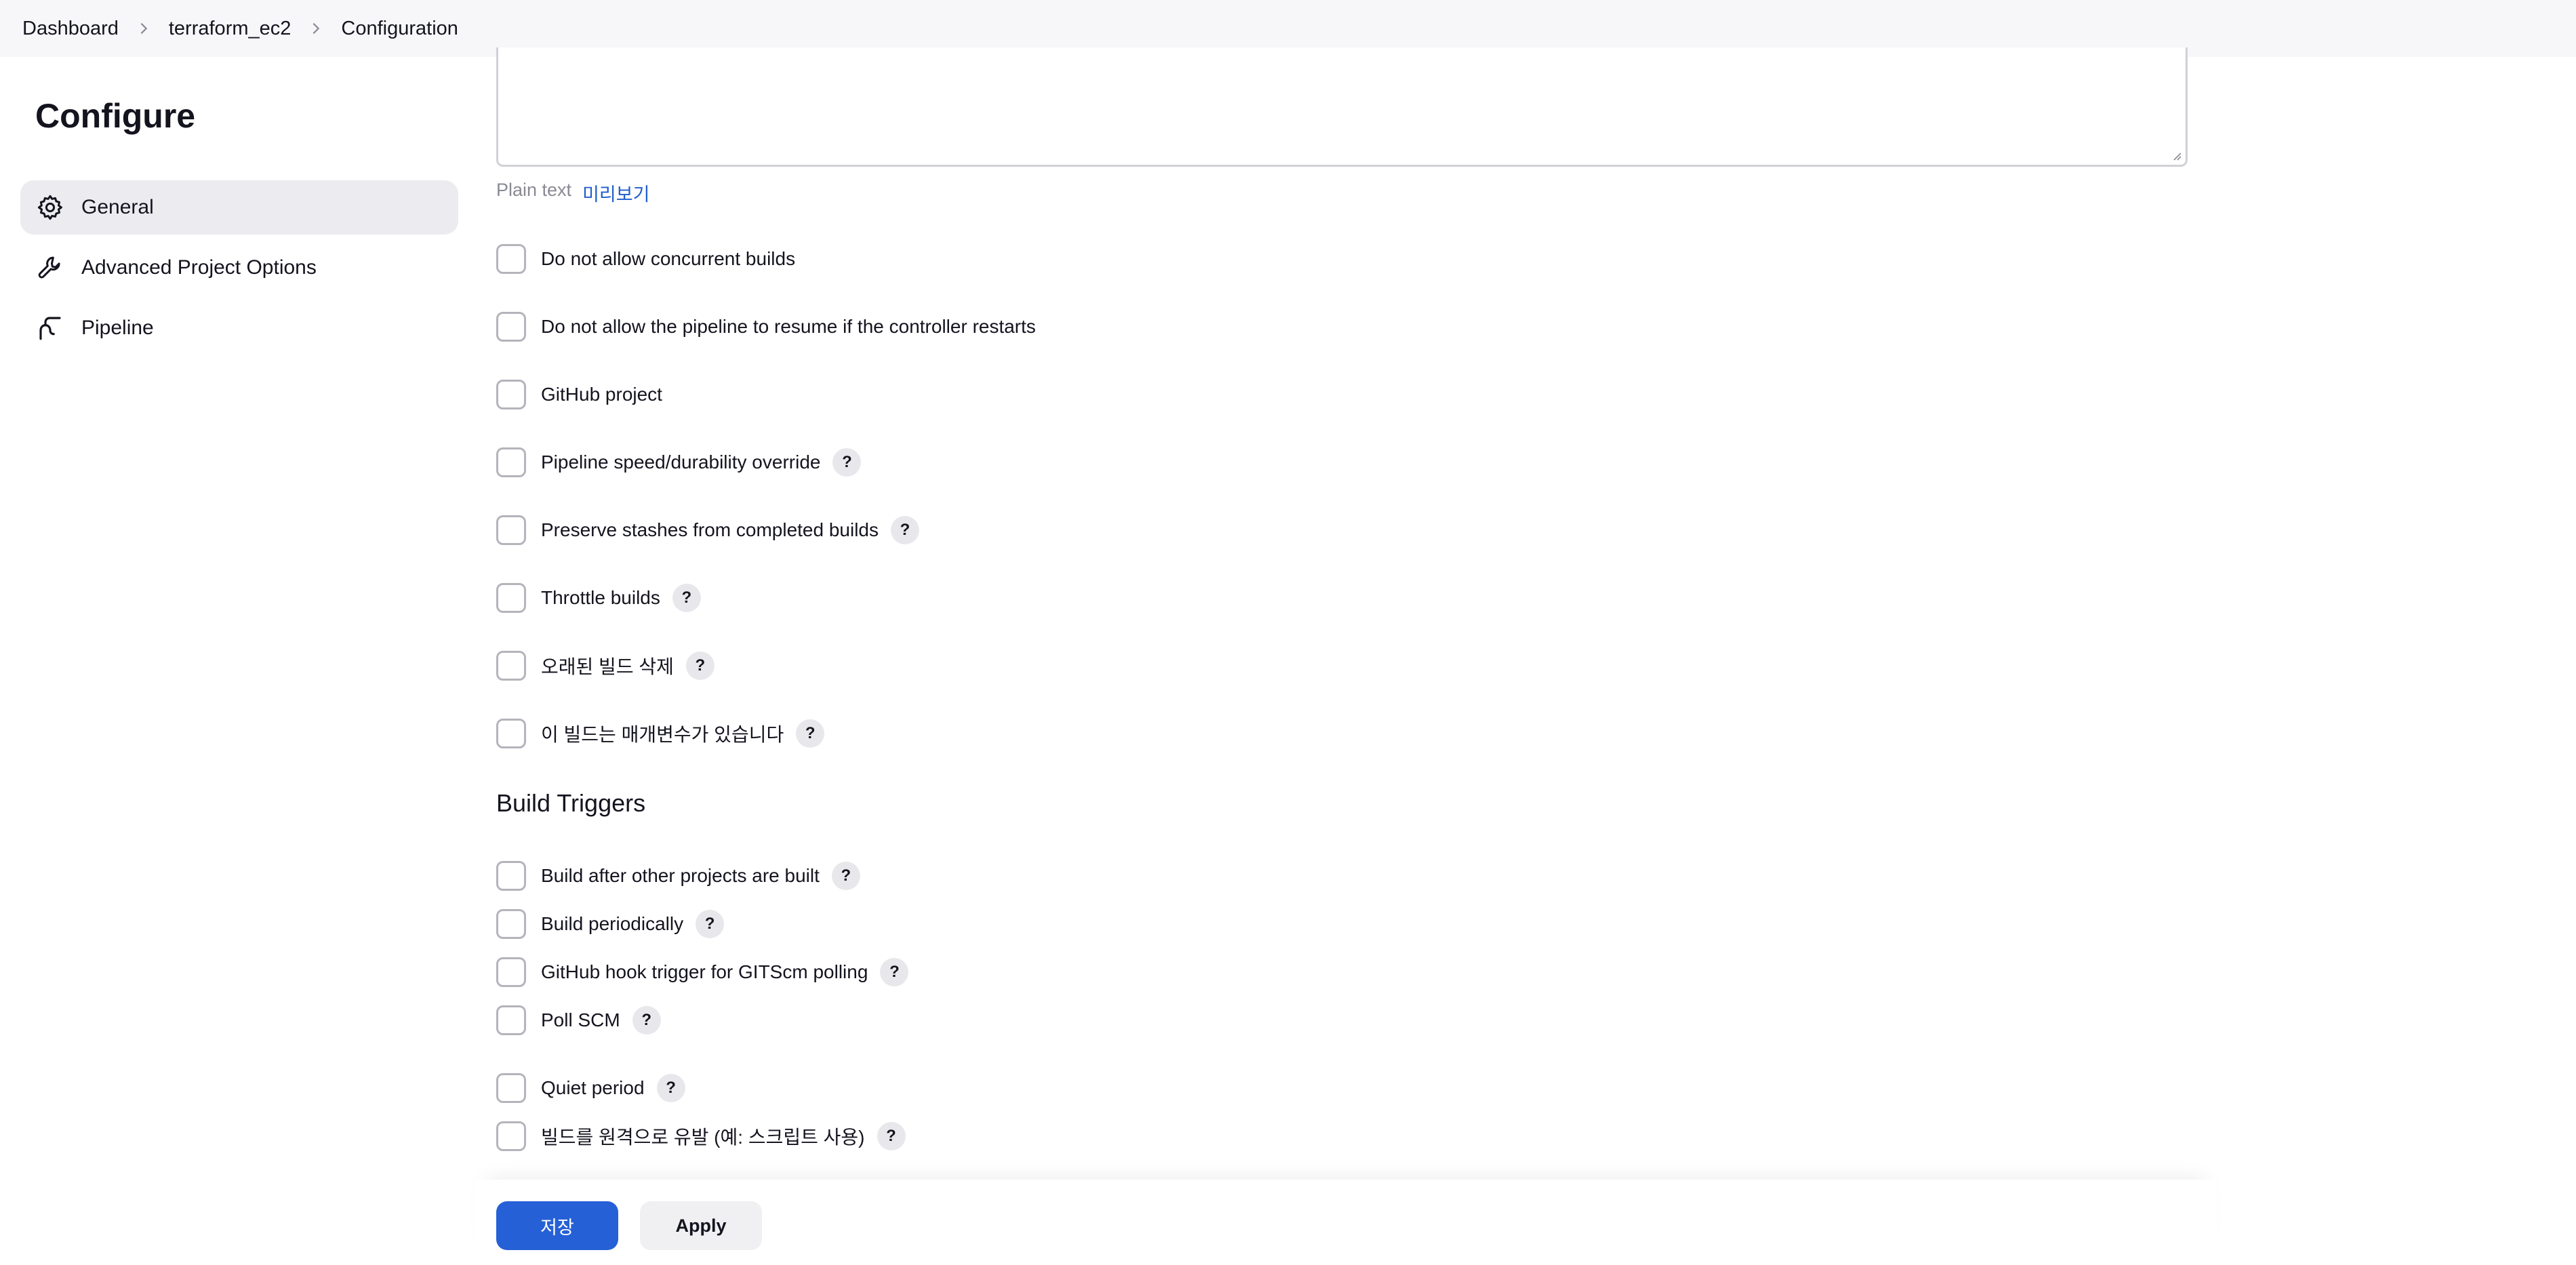 The width and height of the screenshot is (2576, 1265). I want to click on option-label: Do not allow concurrent builds, so click(668, 259).